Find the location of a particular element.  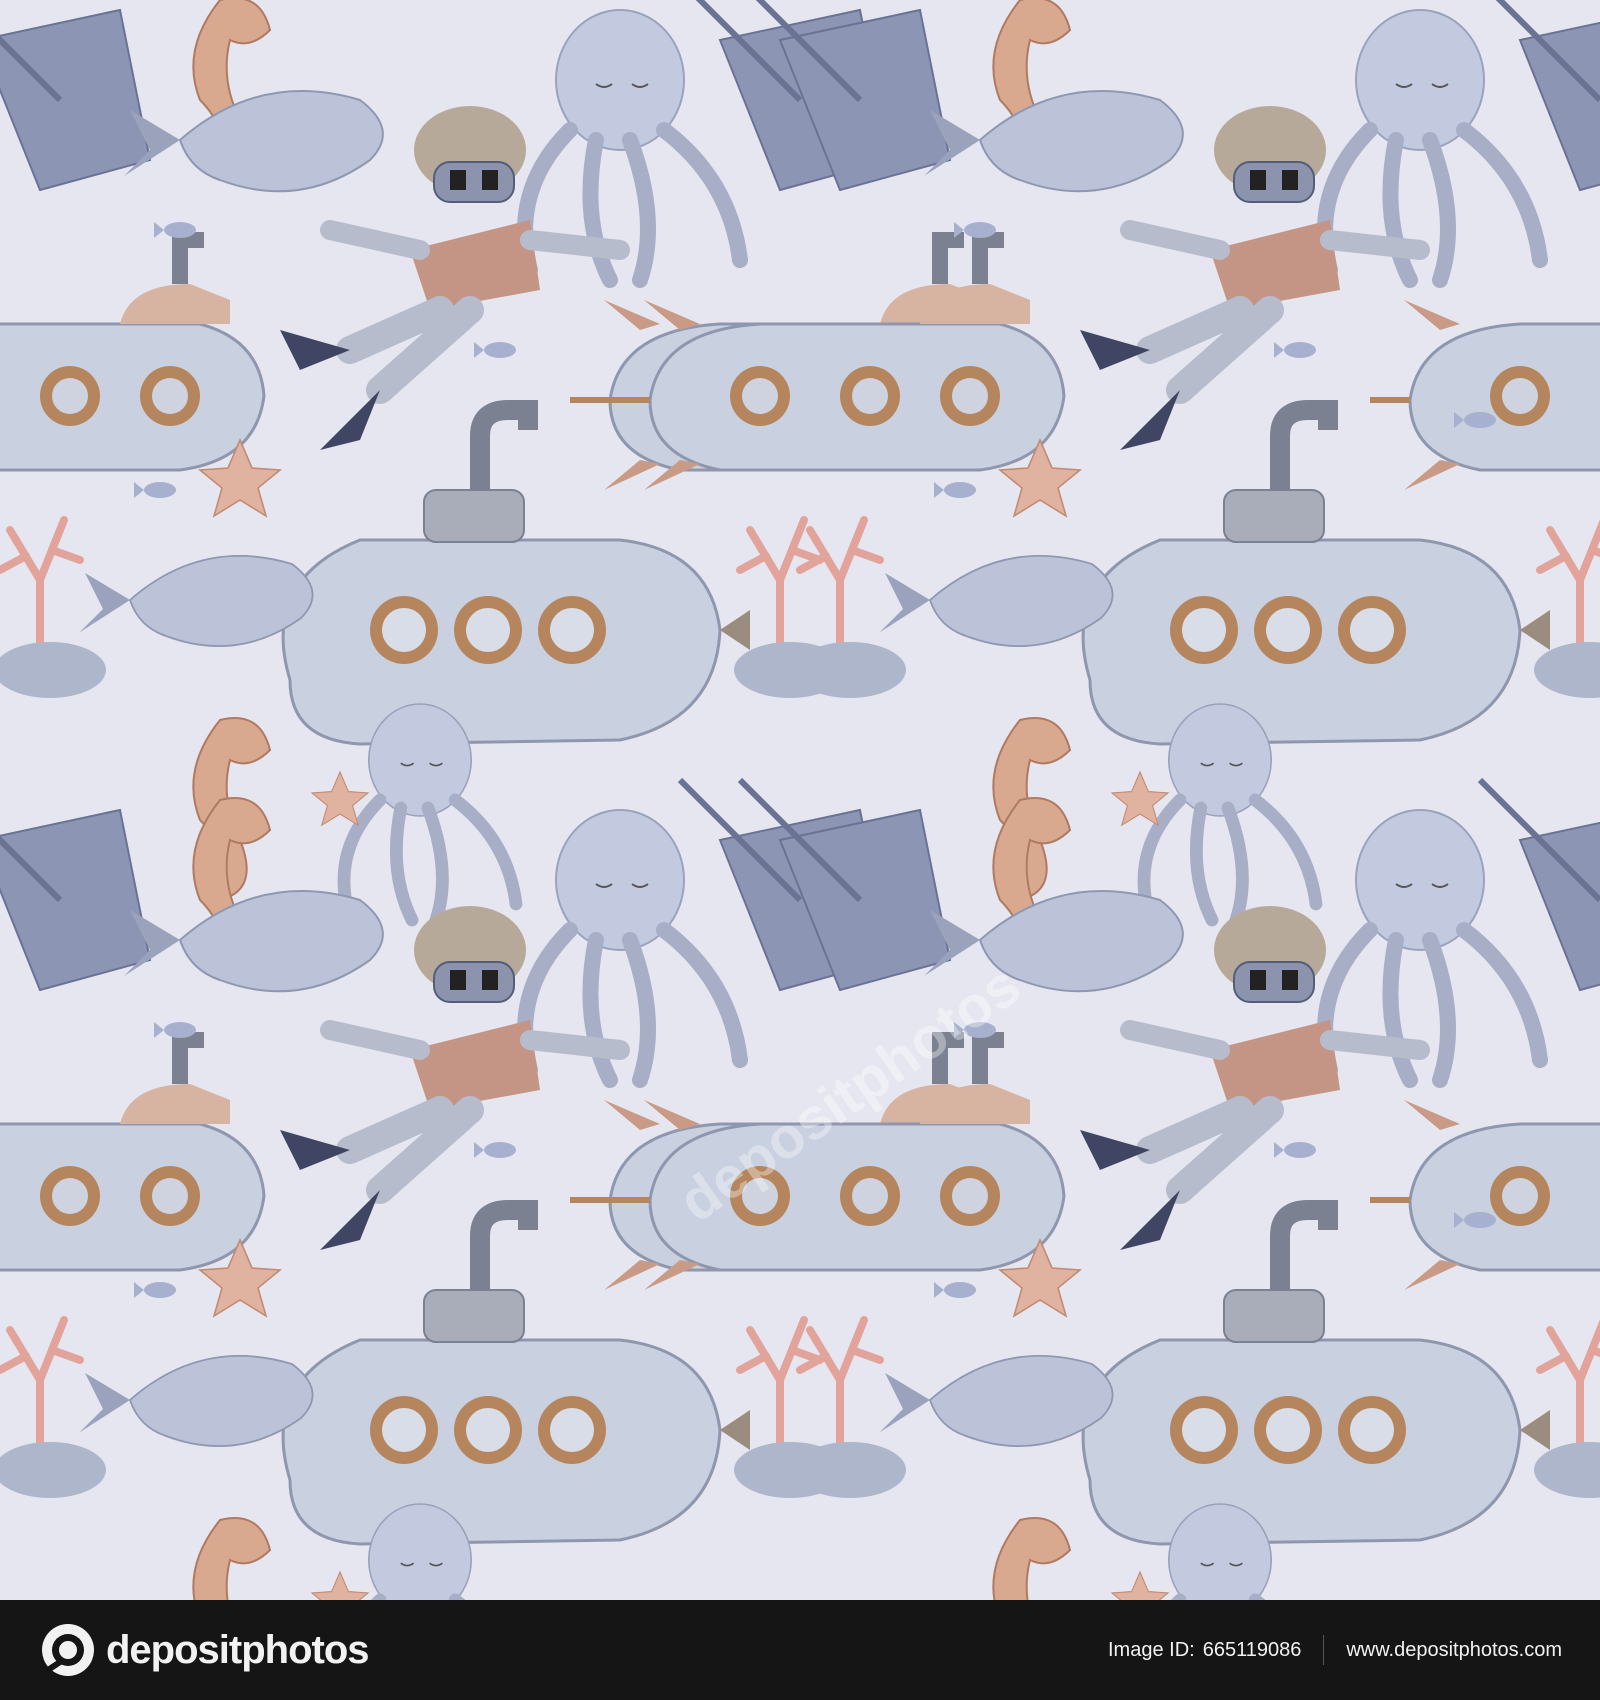

footer-divider is located at coordinates (1324, 1650).